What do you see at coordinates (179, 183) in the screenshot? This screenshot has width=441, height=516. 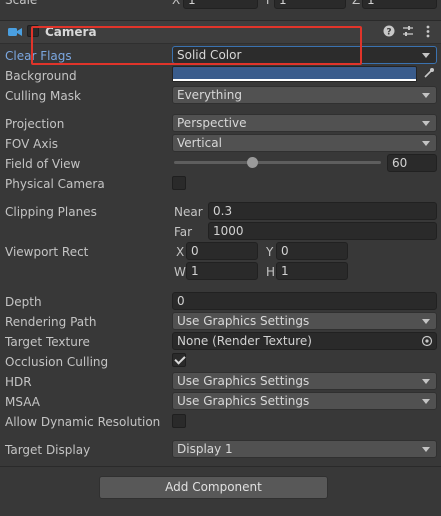 I see `physical-camera-checkbox` at bounding box center [179, 183].